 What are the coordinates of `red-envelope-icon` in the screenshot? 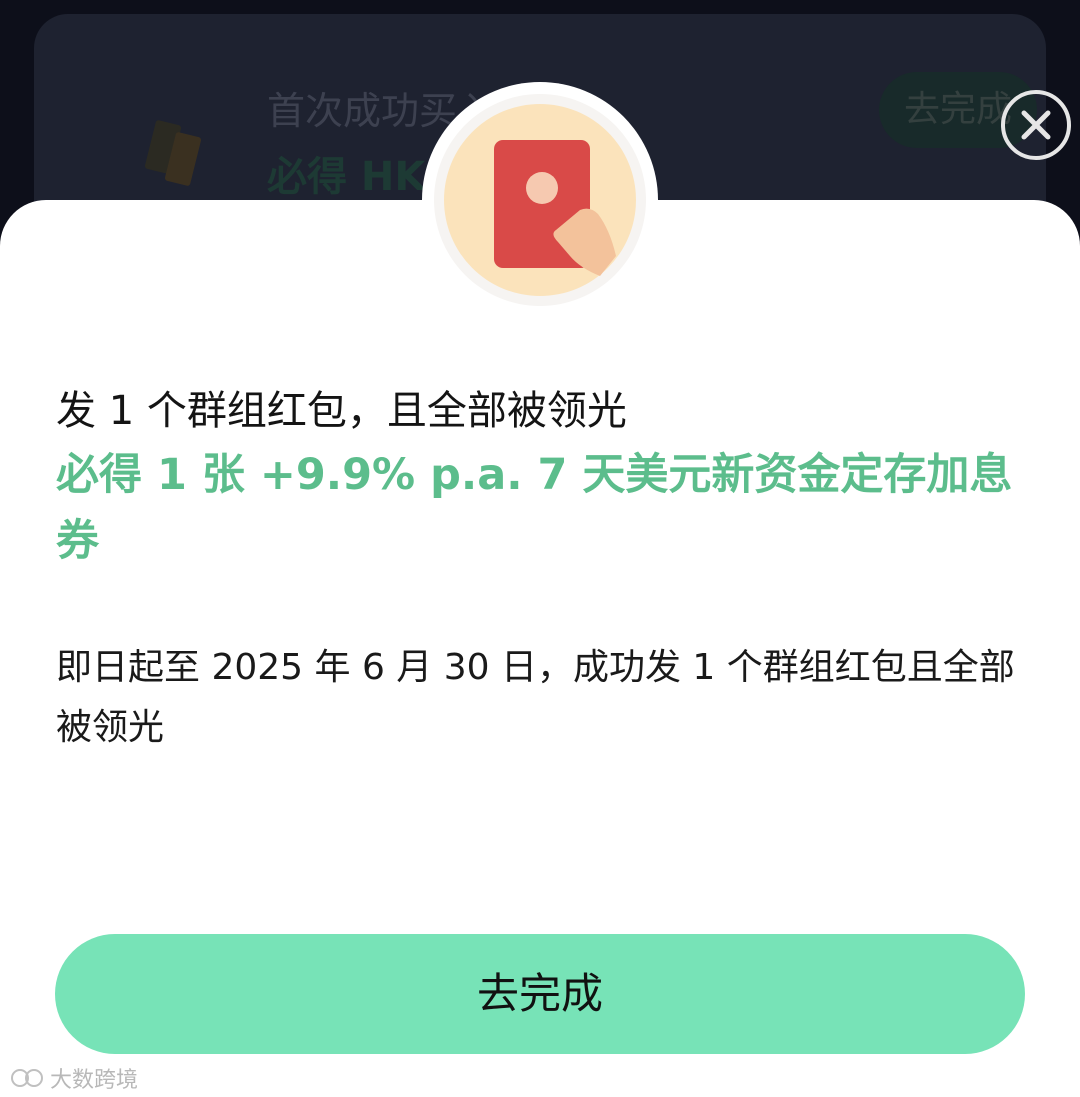 It's located at (540, 200).